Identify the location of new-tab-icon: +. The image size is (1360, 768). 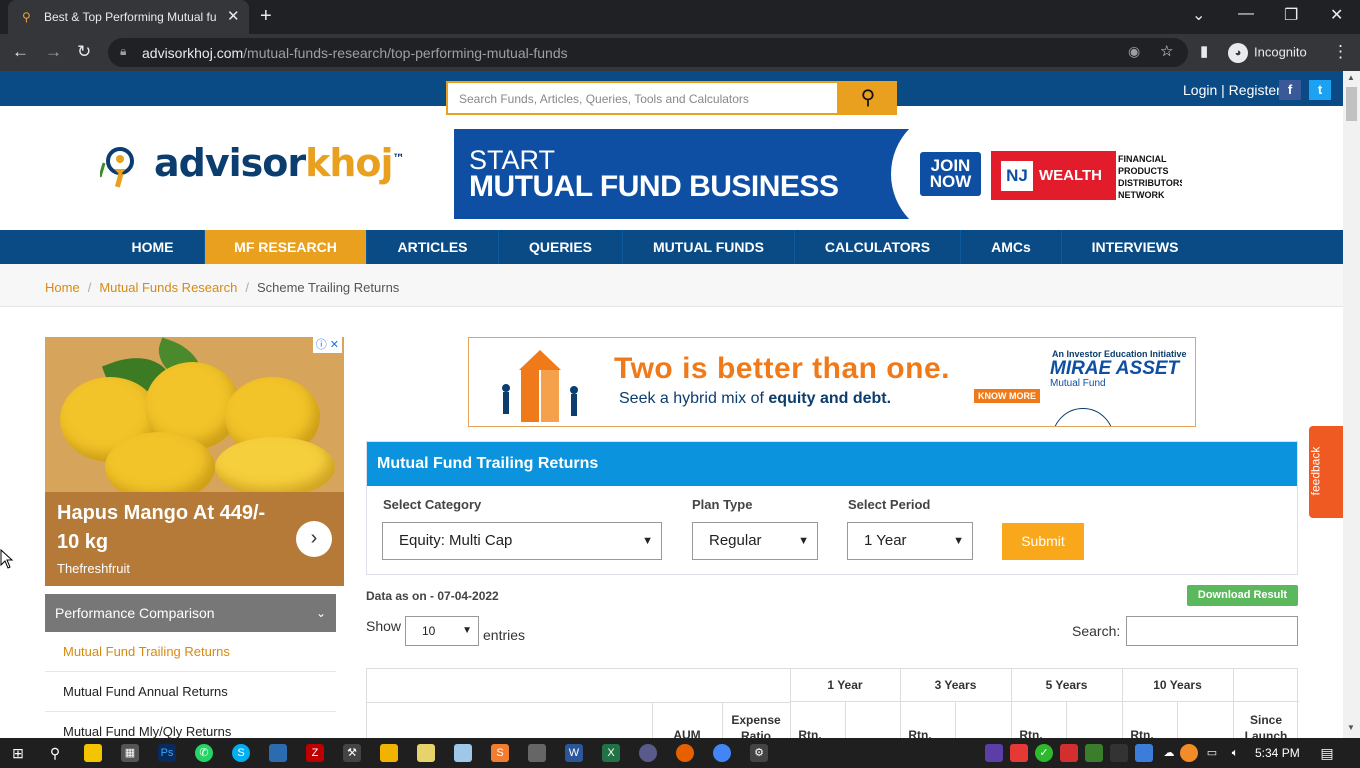
(266, 16).